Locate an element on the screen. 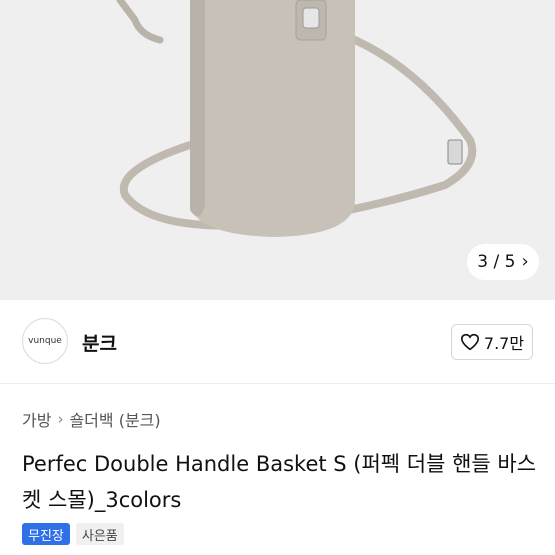  image-counter: 3 / 5 › is located at coordinates (503, 262).